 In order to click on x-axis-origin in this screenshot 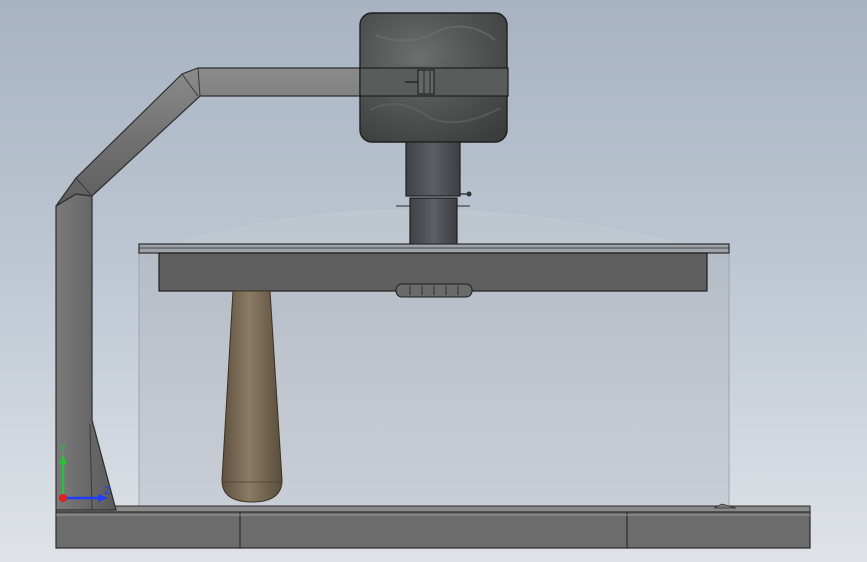, I will do `click(63, 498)`.